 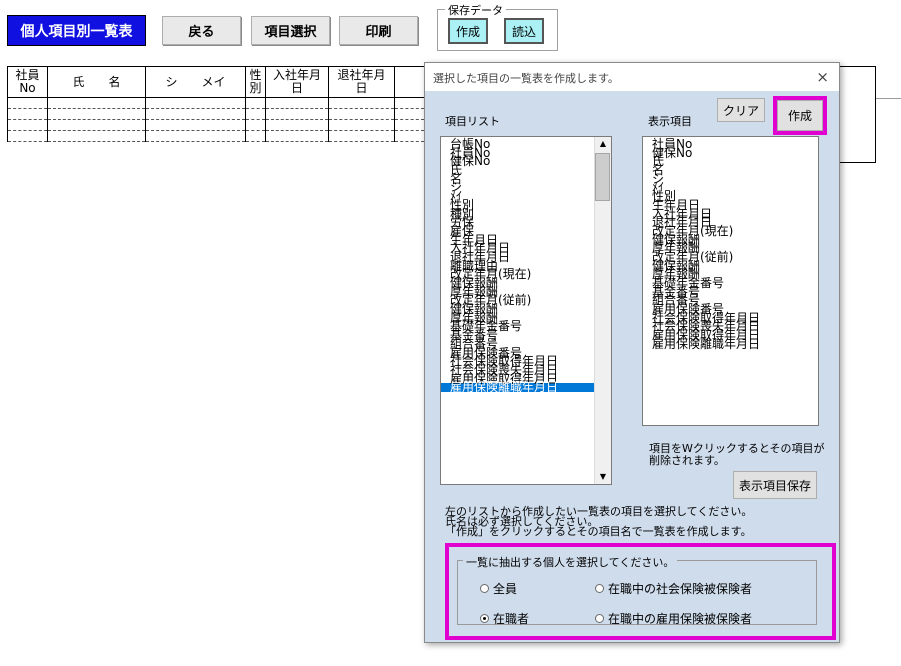 I want to click on scroll-up-icon: ▲, so click(x=603, y=144).